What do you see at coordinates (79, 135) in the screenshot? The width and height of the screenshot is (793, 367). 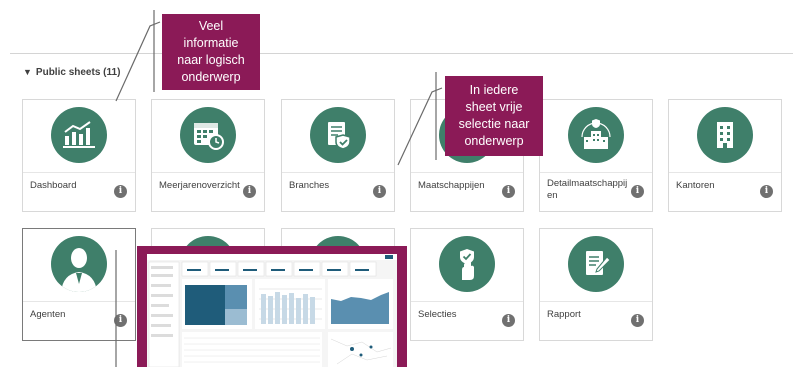 I see `bar-chart-icon` at bounding box center [79, 135].